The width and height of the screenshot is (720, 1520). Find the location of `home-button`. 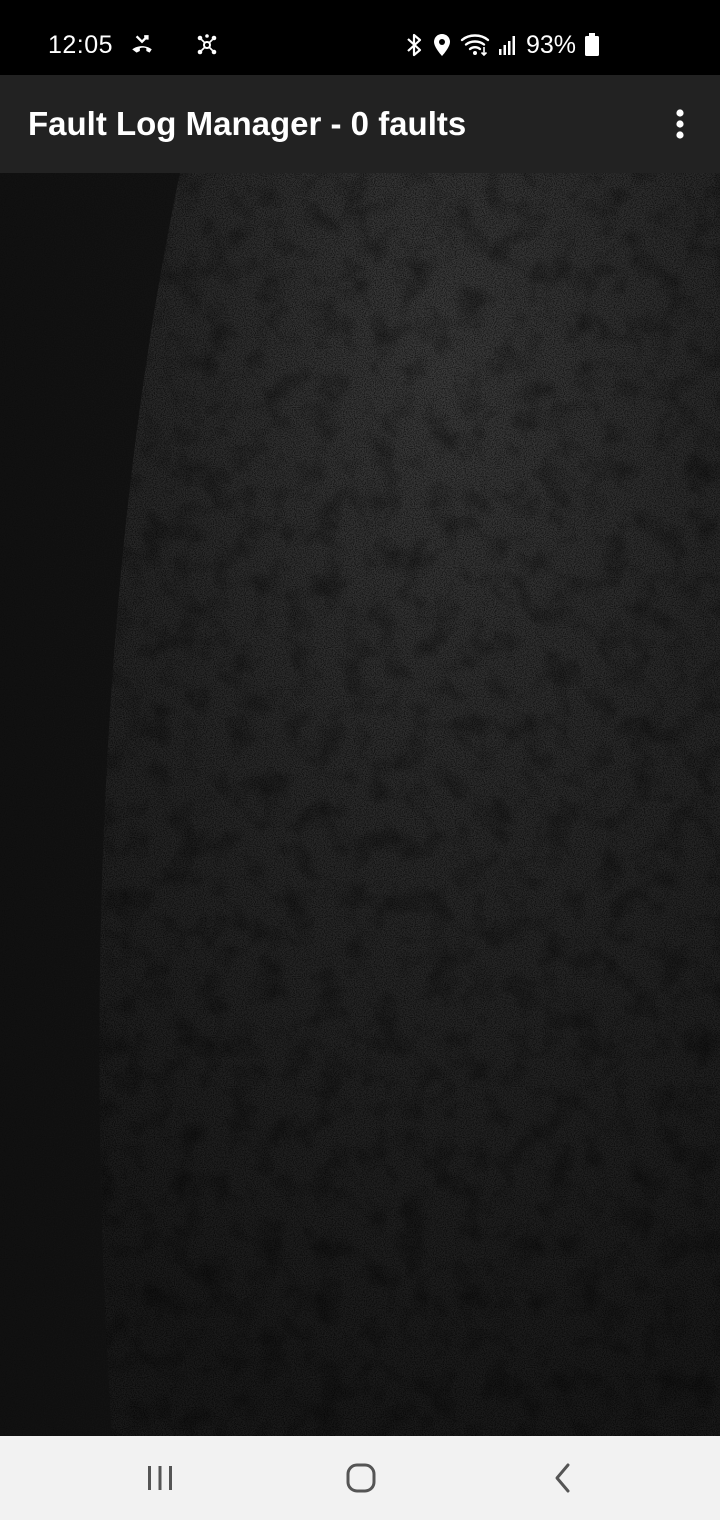

home-button is located at coordinates (361, 1478).